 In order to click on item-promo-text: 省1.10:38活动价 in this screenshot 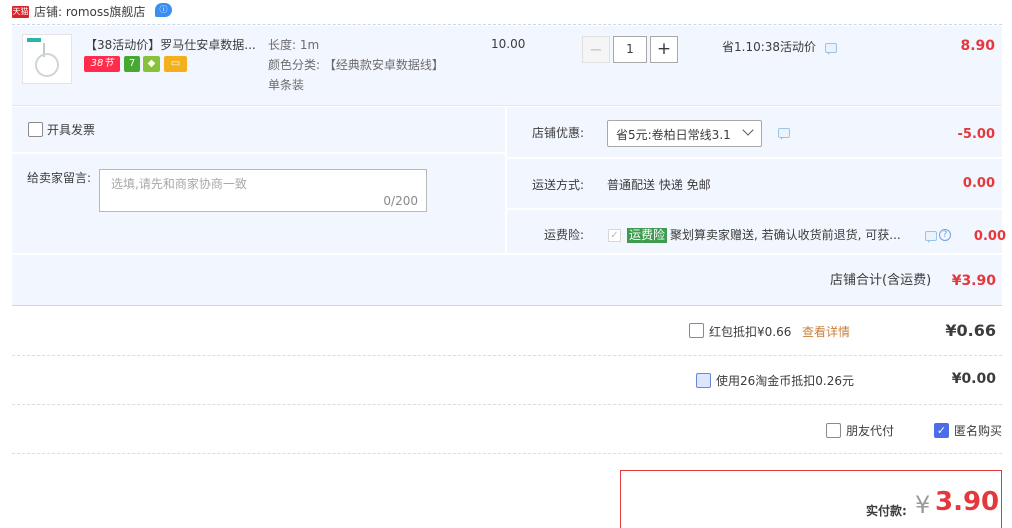, I will do `click(769, 47)`.